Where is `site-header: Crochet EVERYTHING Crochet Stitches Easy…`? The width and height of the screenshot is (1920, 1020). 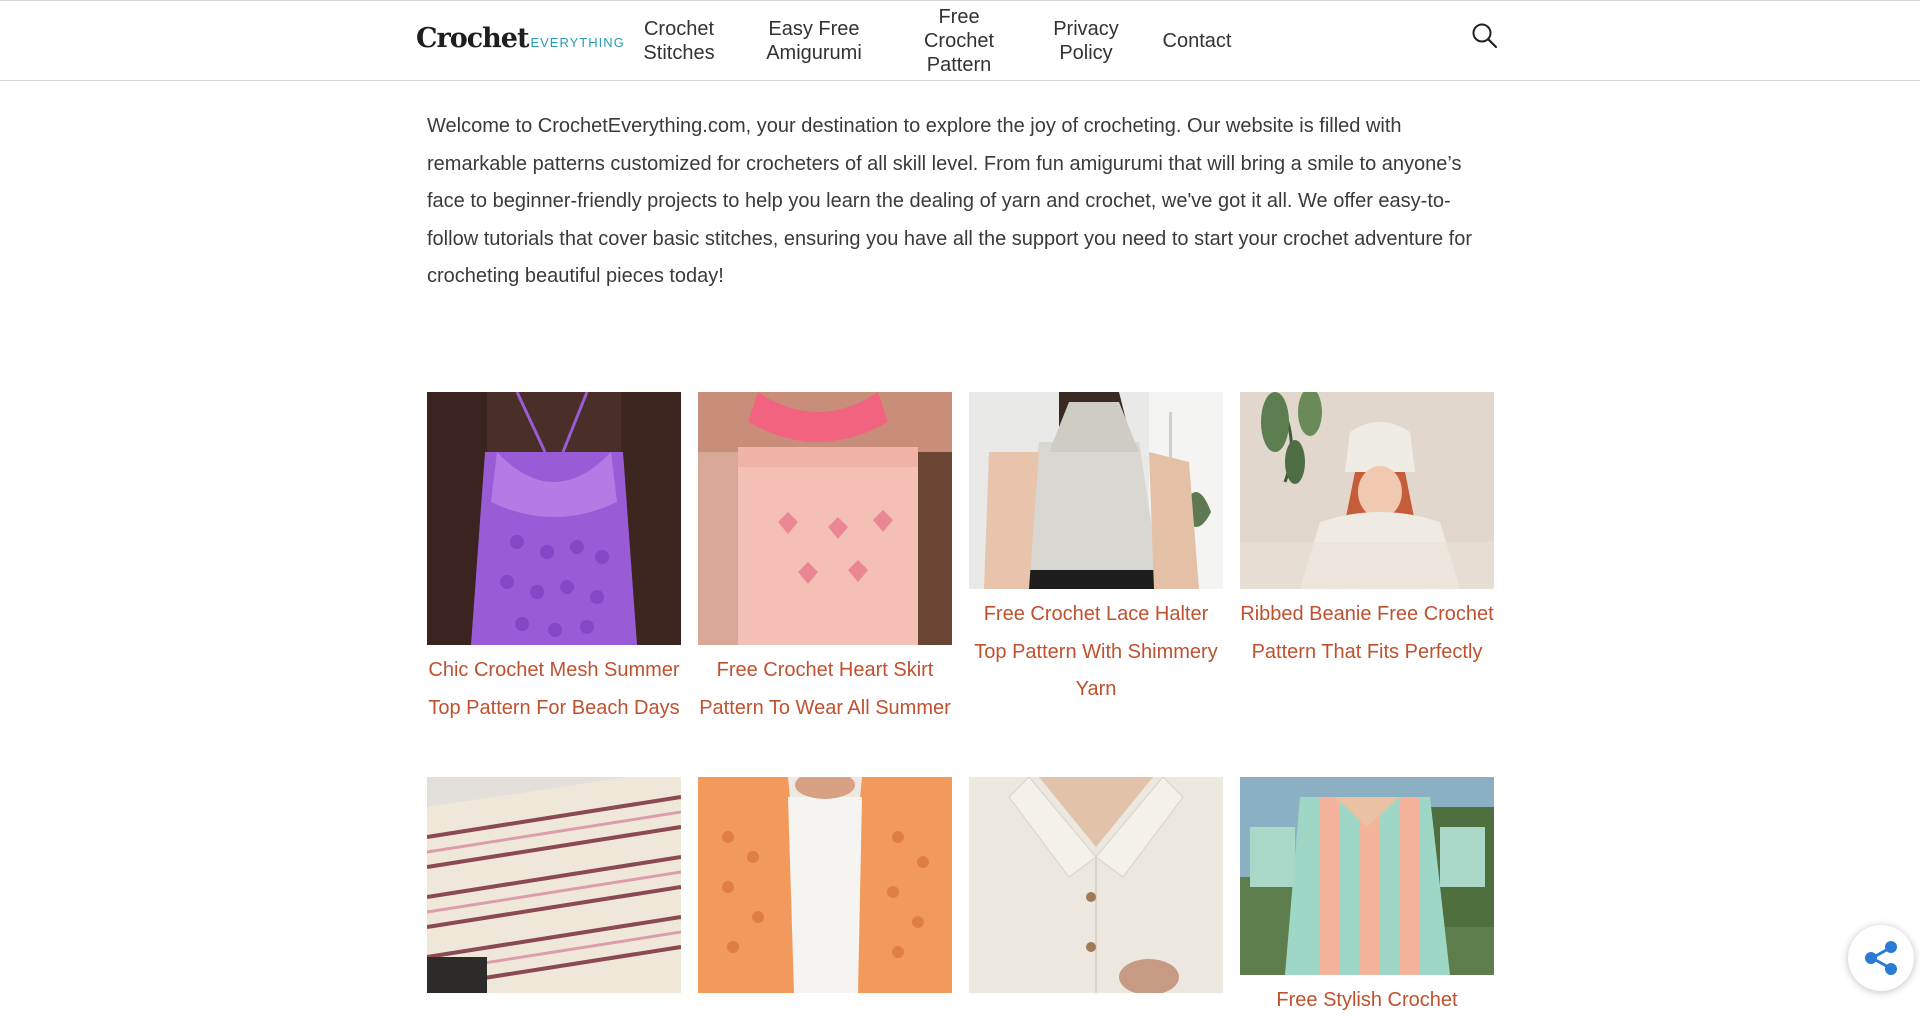
site-header: Crochet EVERYTHING Crochet Stitches Easy… is located at coordinates (960, 41).